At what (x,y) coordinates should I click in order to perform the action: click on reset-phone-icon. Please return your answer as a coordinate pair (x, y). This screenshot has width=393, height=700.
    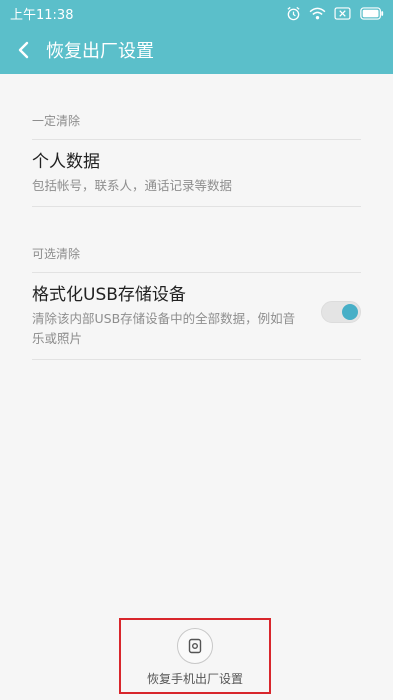
    Looking at the image, I should click on (195, 646).